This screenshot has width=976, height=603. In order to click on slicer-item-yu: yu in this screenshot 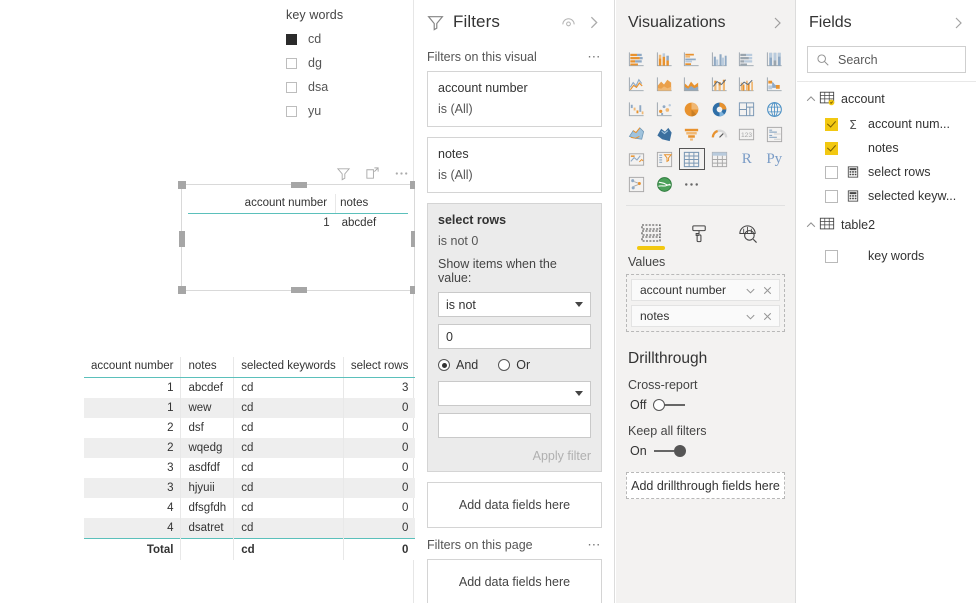, I will do `click(346, 111)`.